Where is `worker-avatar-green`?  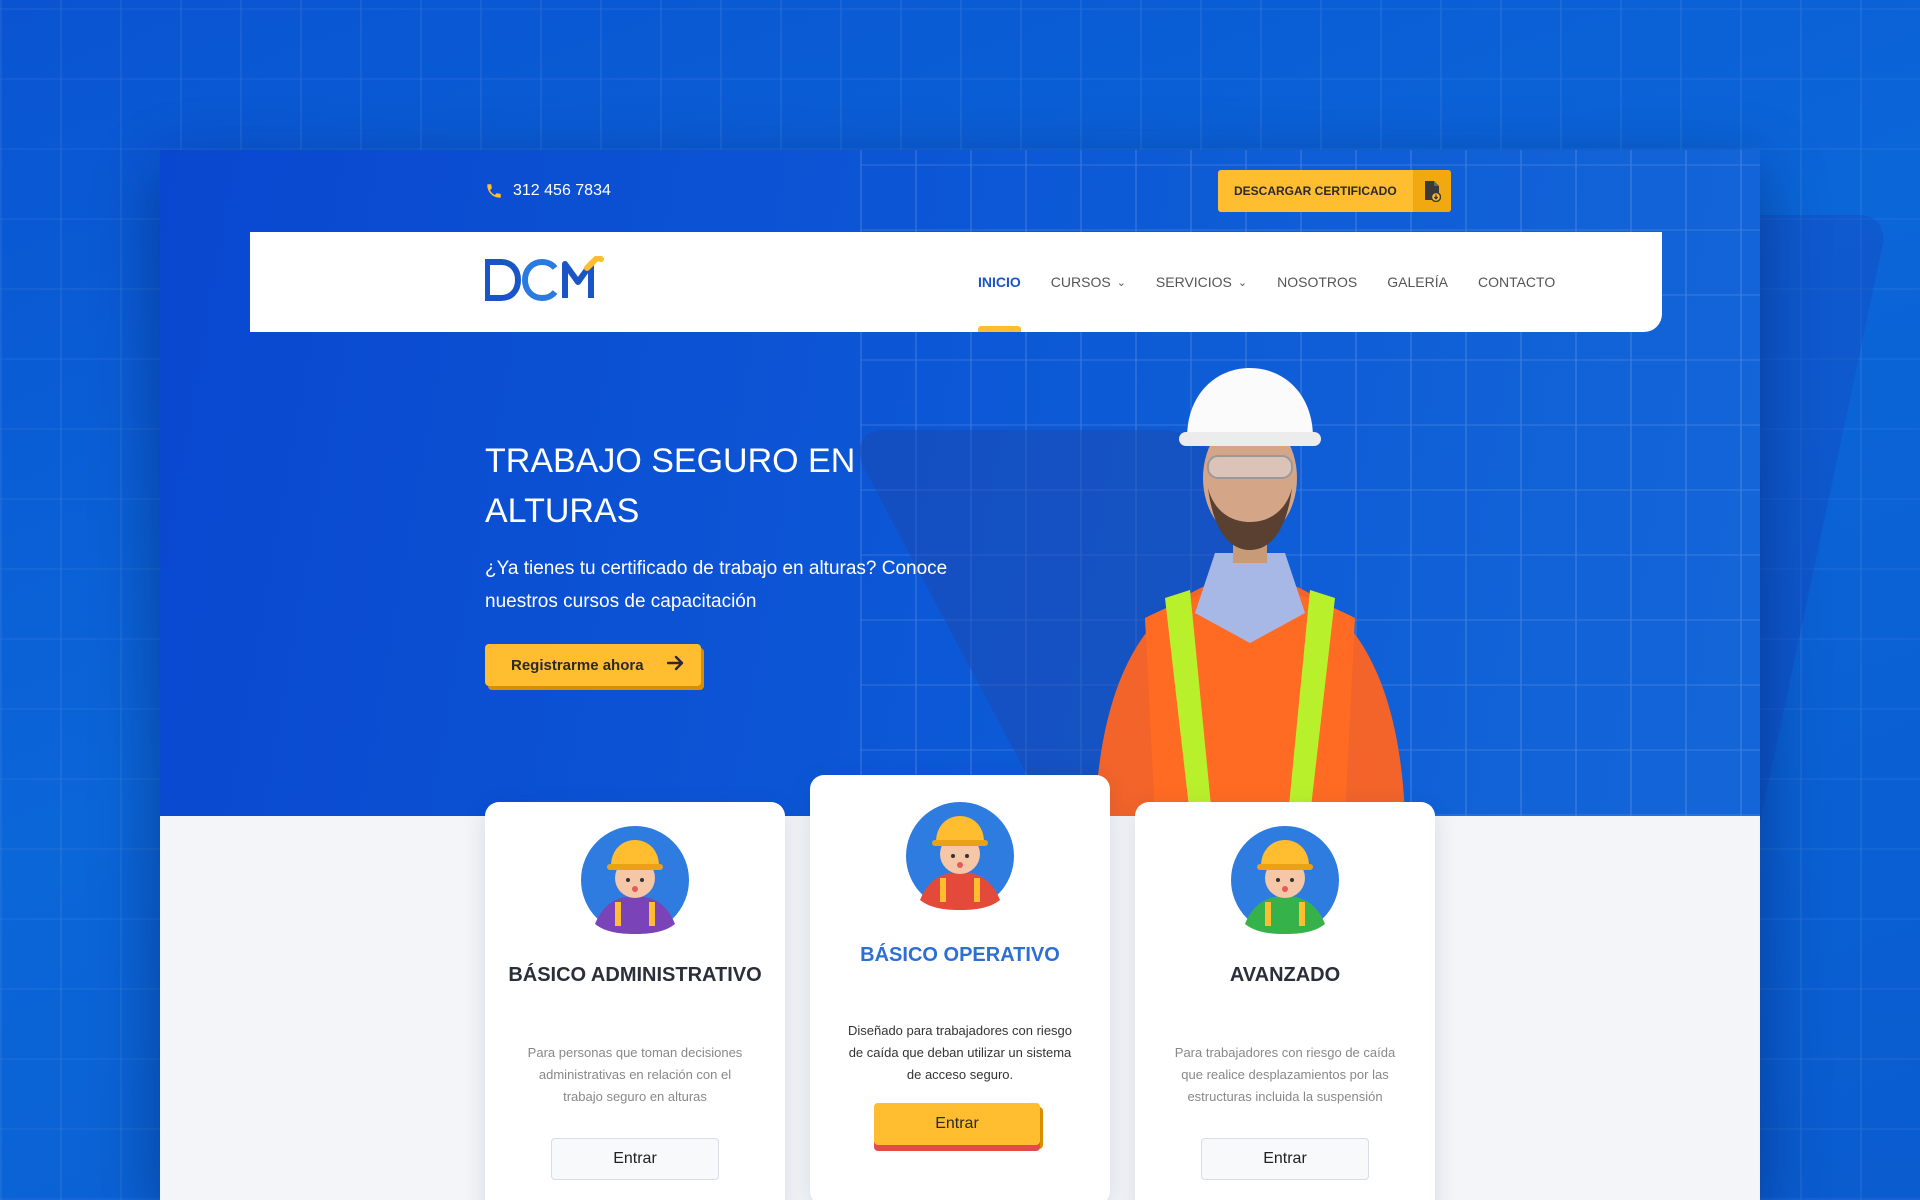
worker-avatar-green is located at coordinates (1285, 880).